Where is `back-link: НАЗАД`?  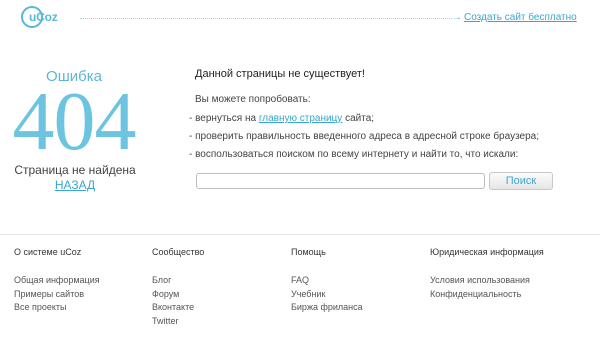
back-link: НАЗАД is located at coordinates (75, 185).